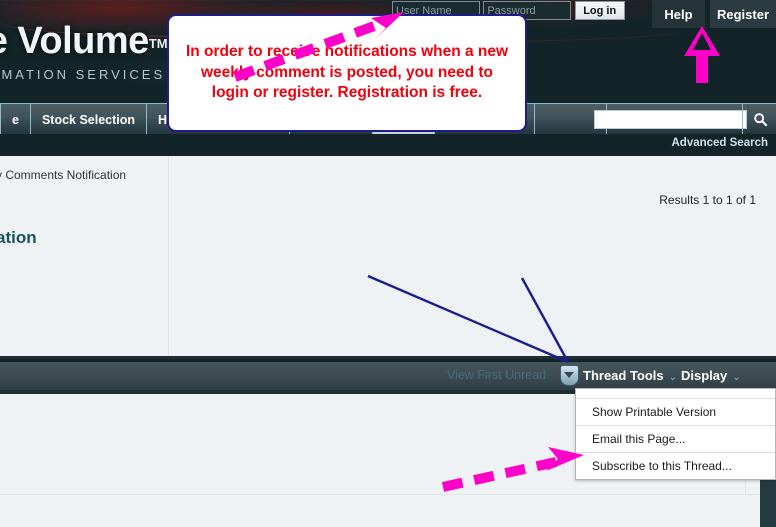 This screenshot has height=527, width=776. I want to click on magnifier-icon, so click(760, 120).